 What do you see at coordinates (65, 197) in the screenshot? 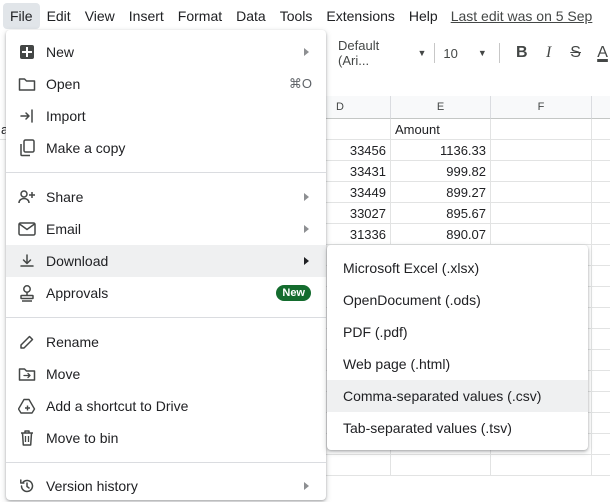
I see `menu-item-label: Share` at bounding box center [65, 197].